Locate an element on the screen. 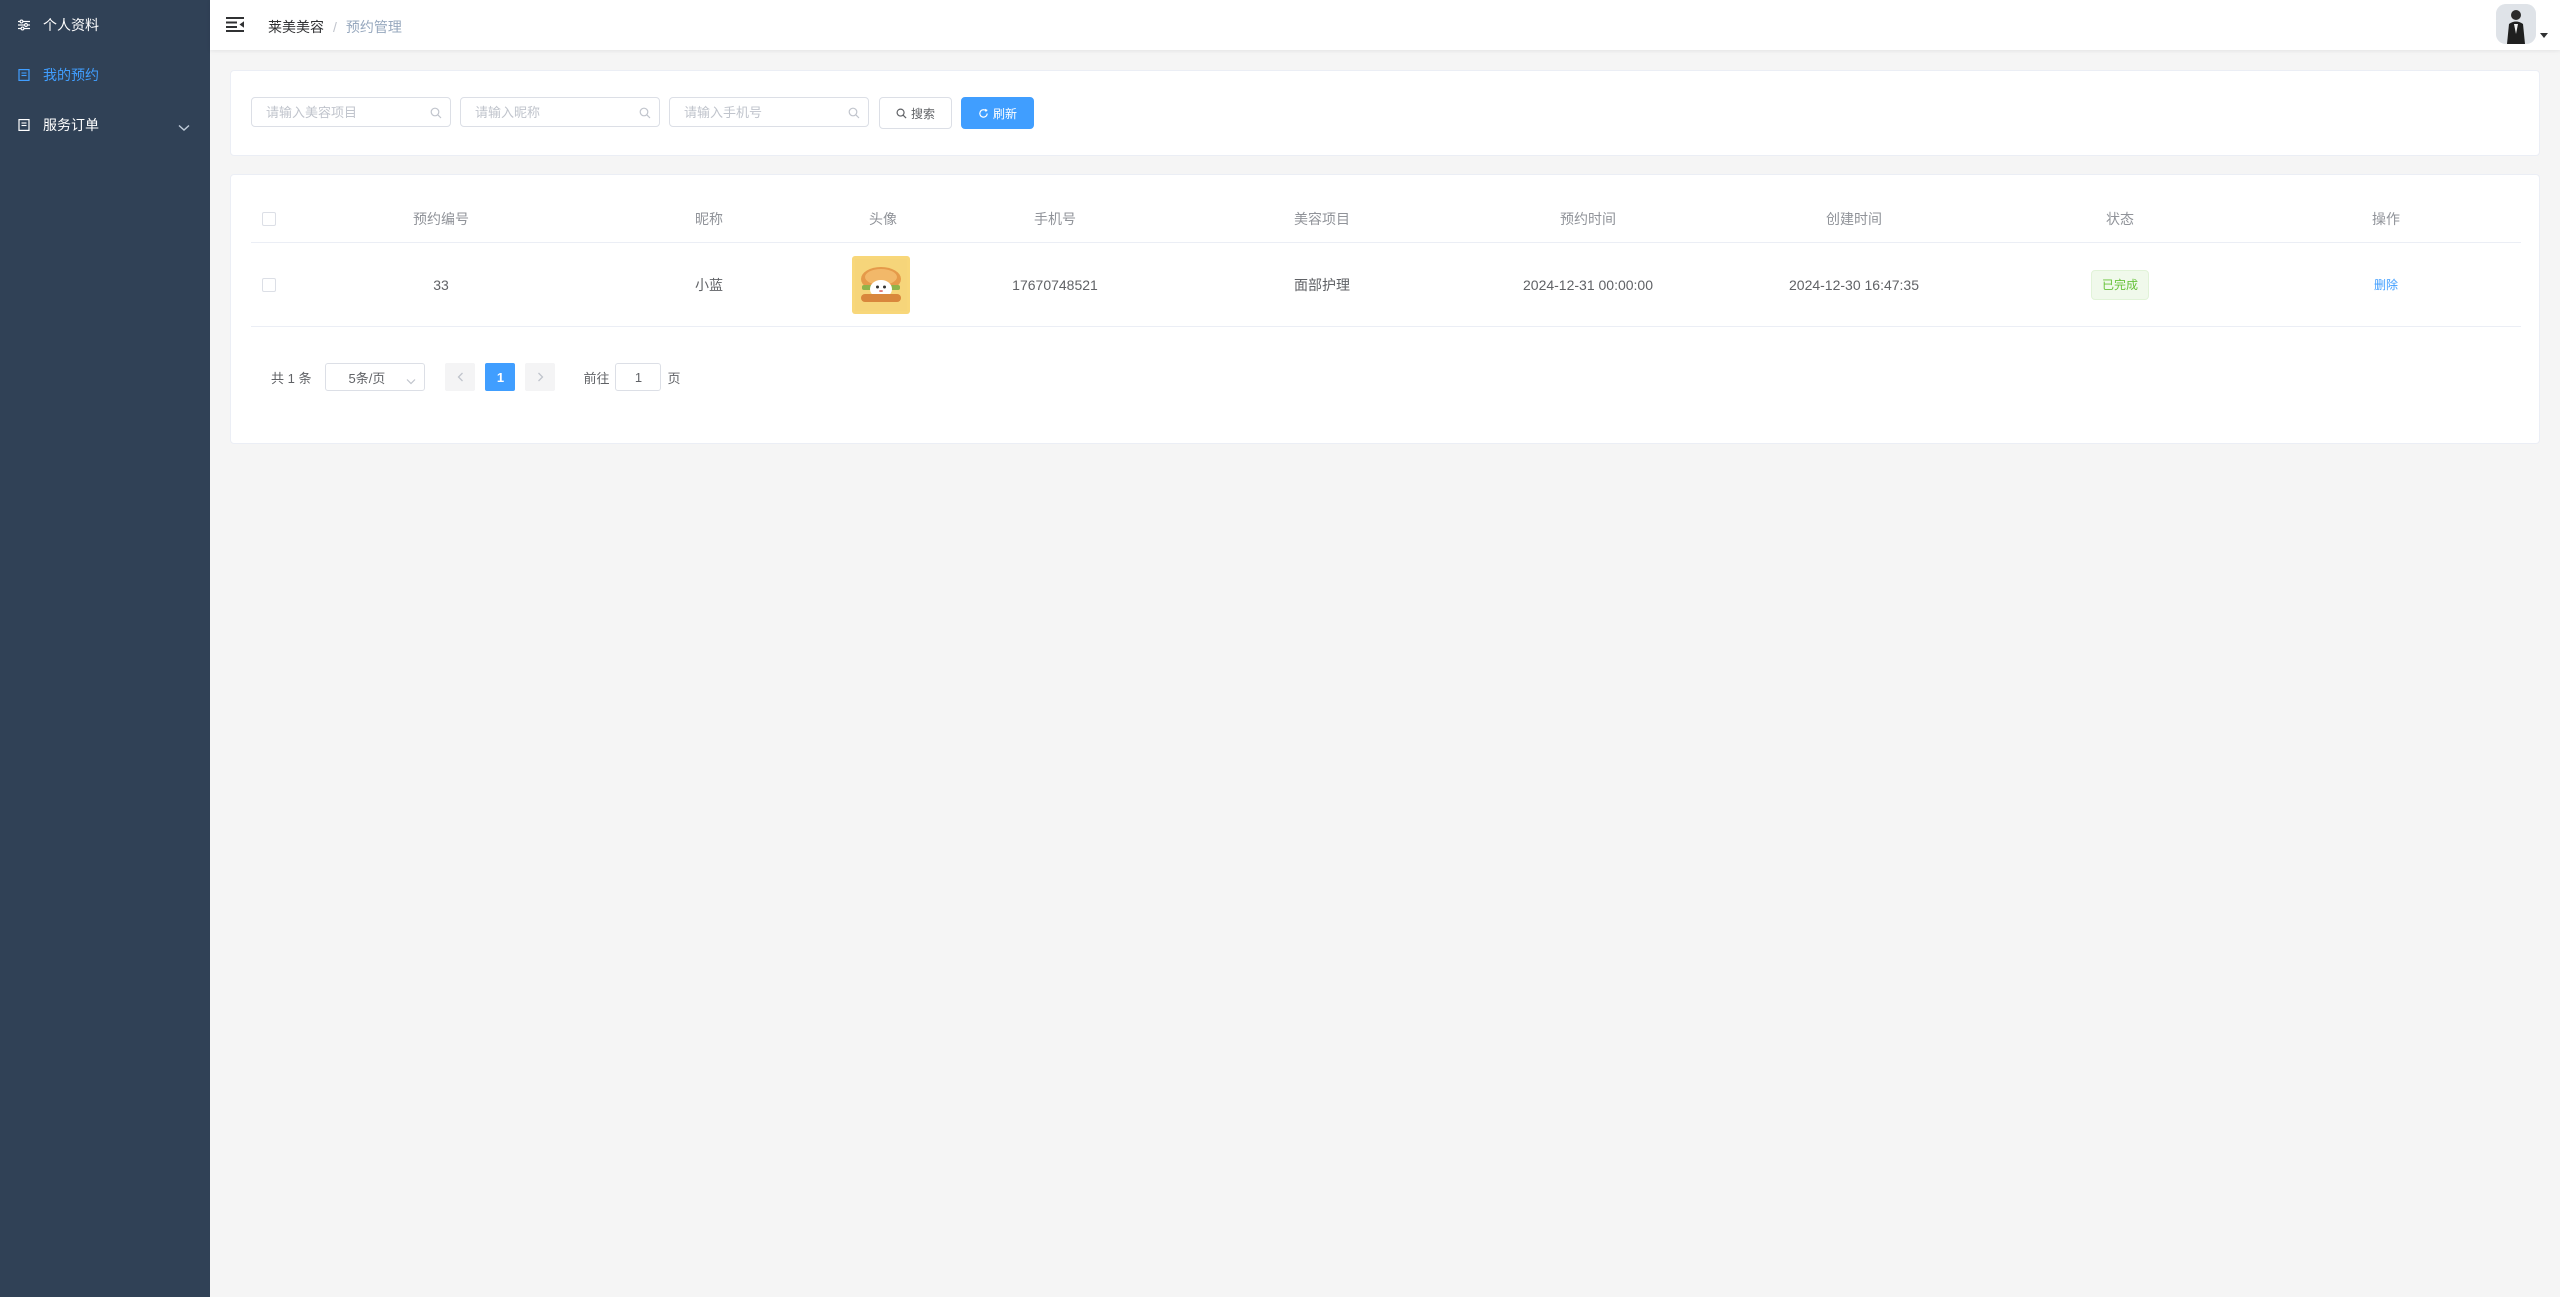 This screenshot has width=2560, height=1297. cell-status: 已完成 is located at coordinates (2120, 284).